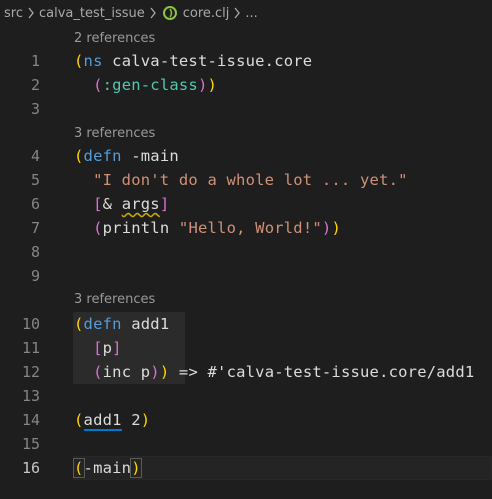  Describe the element at coordinates (107, 468) in the screenshot. I see `code-text: (-main)` at that location.